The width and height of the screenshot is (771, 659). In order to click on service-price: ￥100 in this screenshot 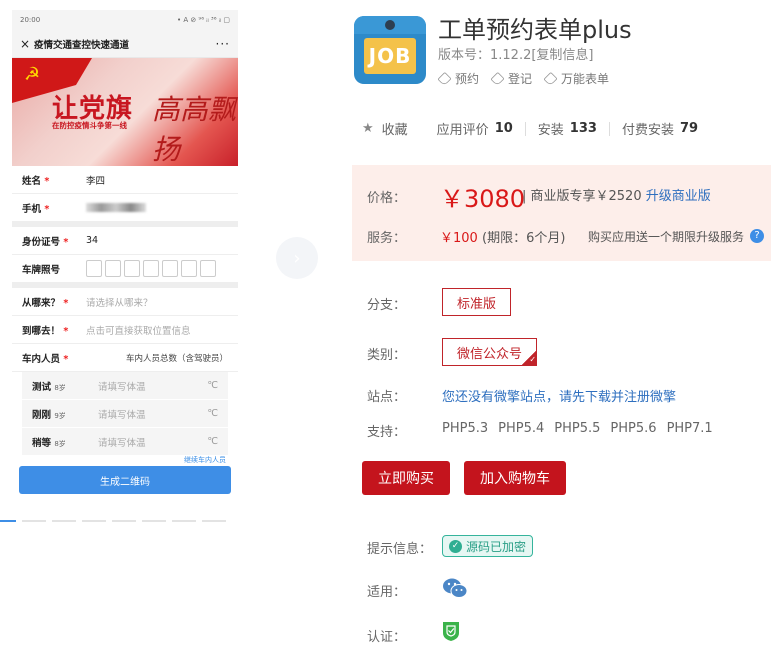, I will do `click(459, 238)`.